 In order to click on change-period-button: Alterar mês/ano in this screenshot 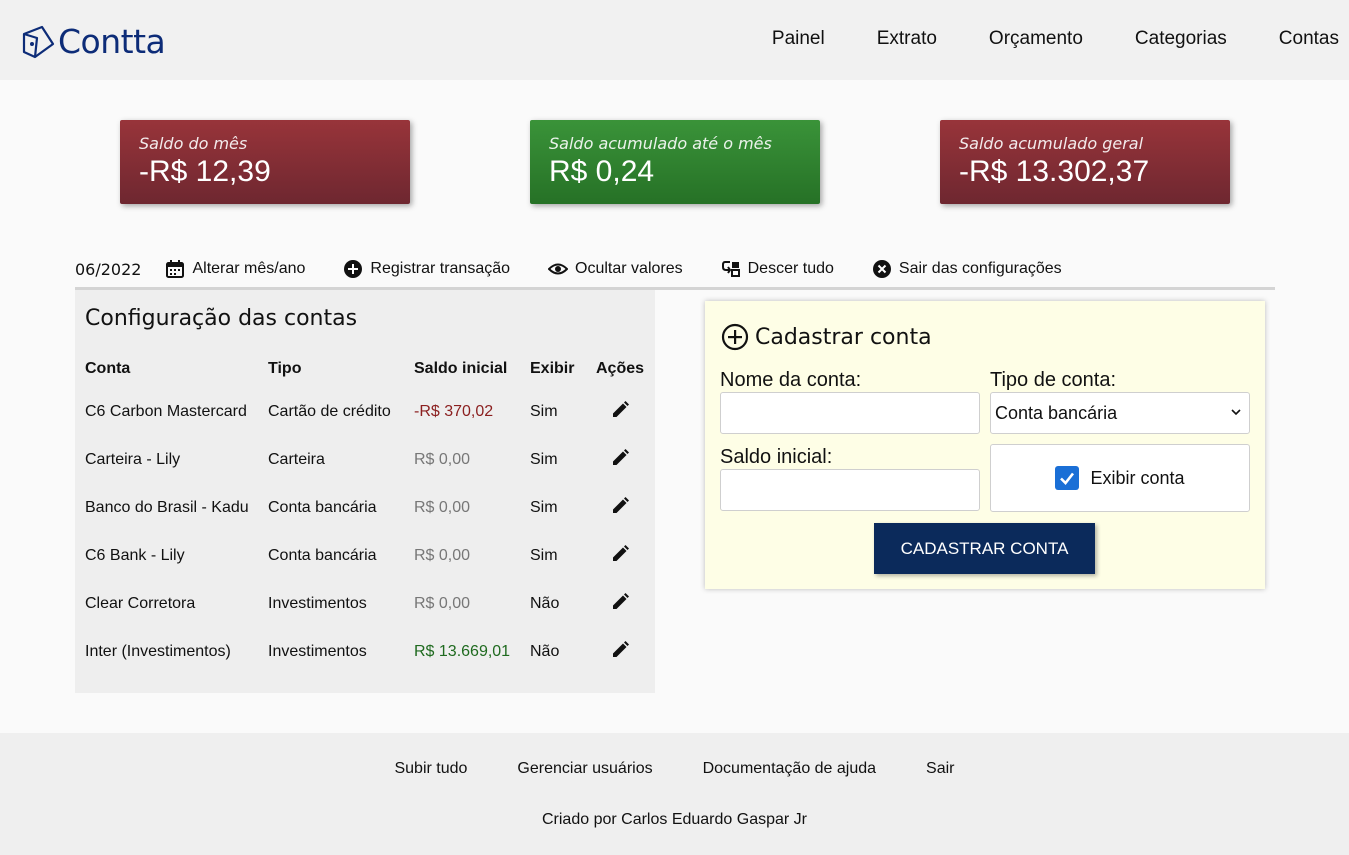, I will do `click(235, 269)`.